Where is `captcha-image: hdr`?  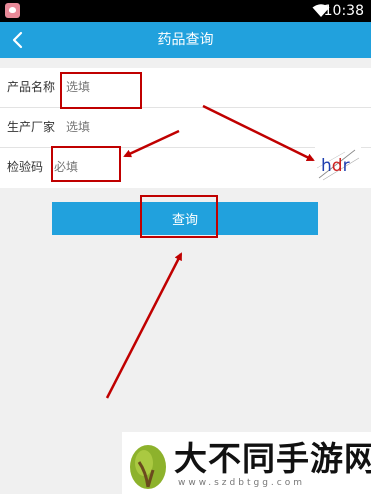
captcha-image: hdr is located at coordinates (338, 166).